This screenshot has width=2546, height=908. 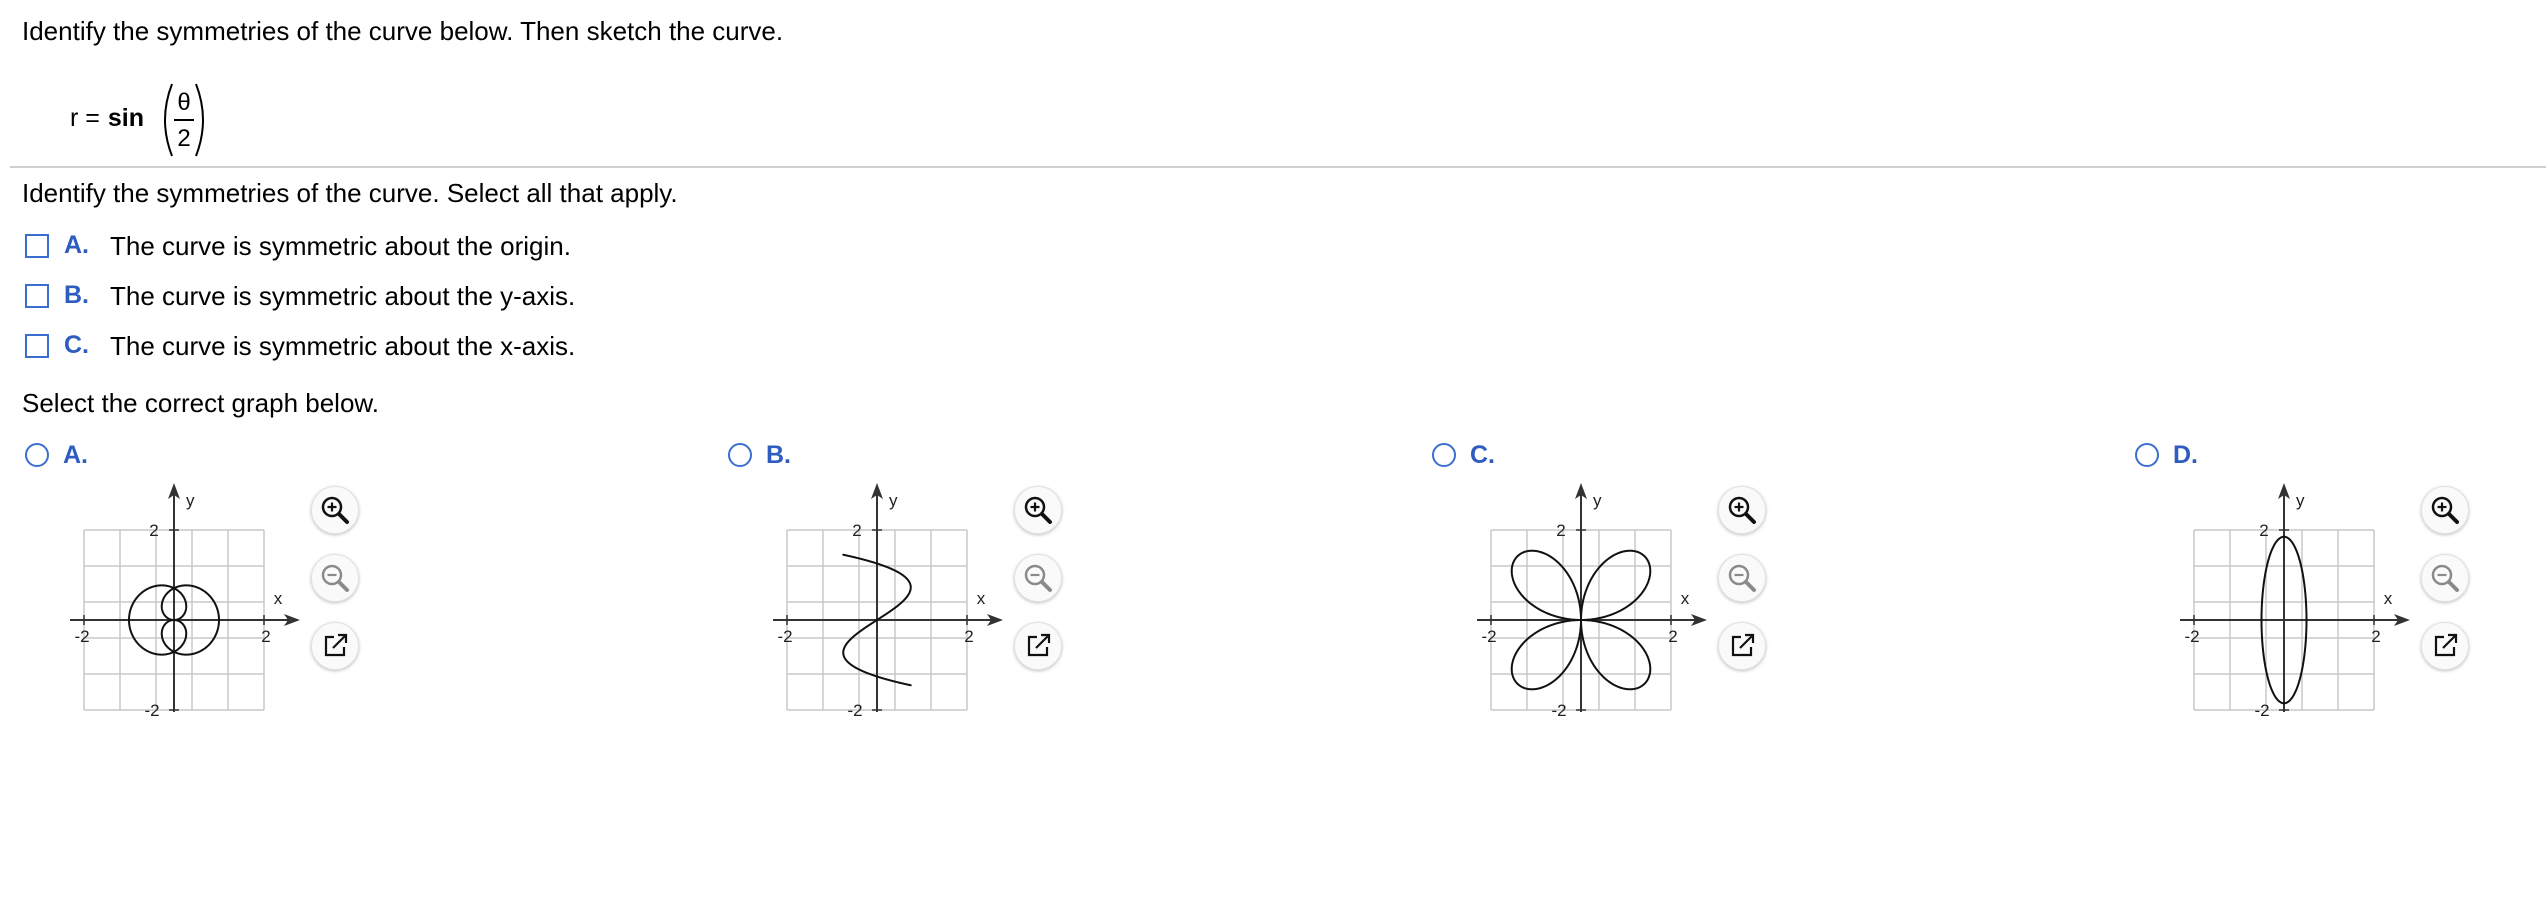 What do you see at coordinates (125, 118) in the screenshot?
I see `formula-function: sin` at bounding box center [125, 118].